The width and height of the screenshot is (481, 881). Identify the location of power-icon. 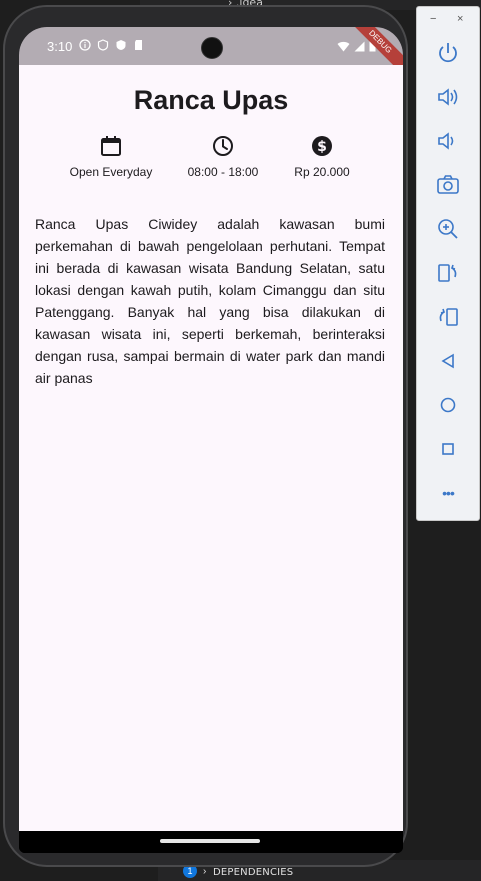
(448, 53).